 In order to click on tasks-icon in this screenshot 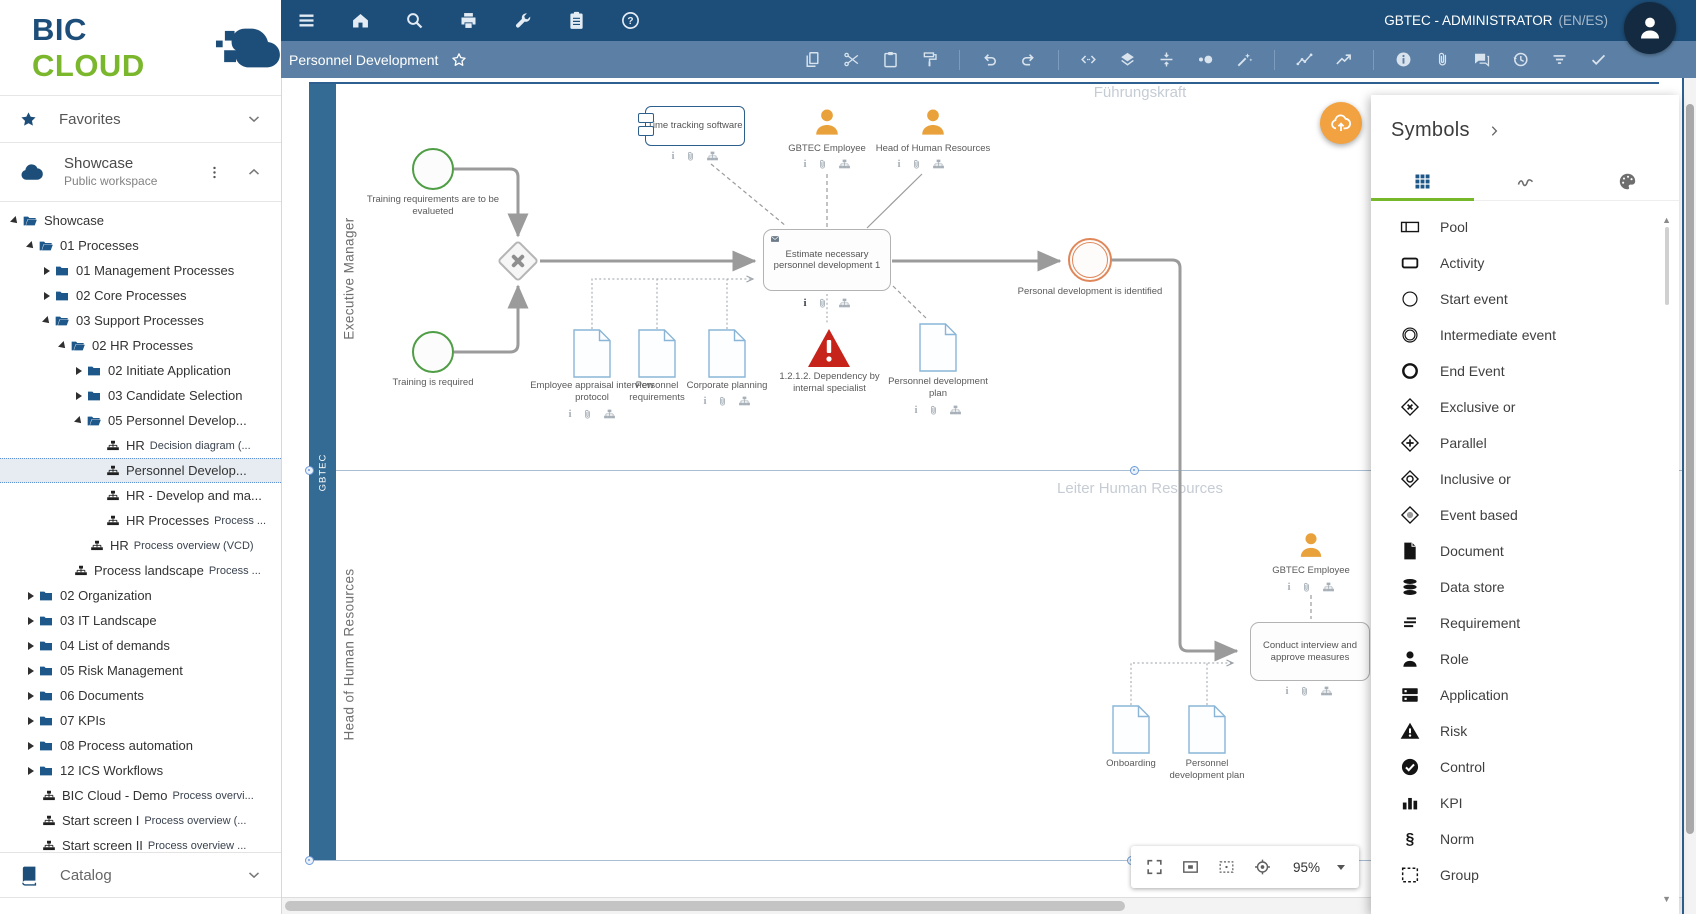, I will do `click(576, 20)`.